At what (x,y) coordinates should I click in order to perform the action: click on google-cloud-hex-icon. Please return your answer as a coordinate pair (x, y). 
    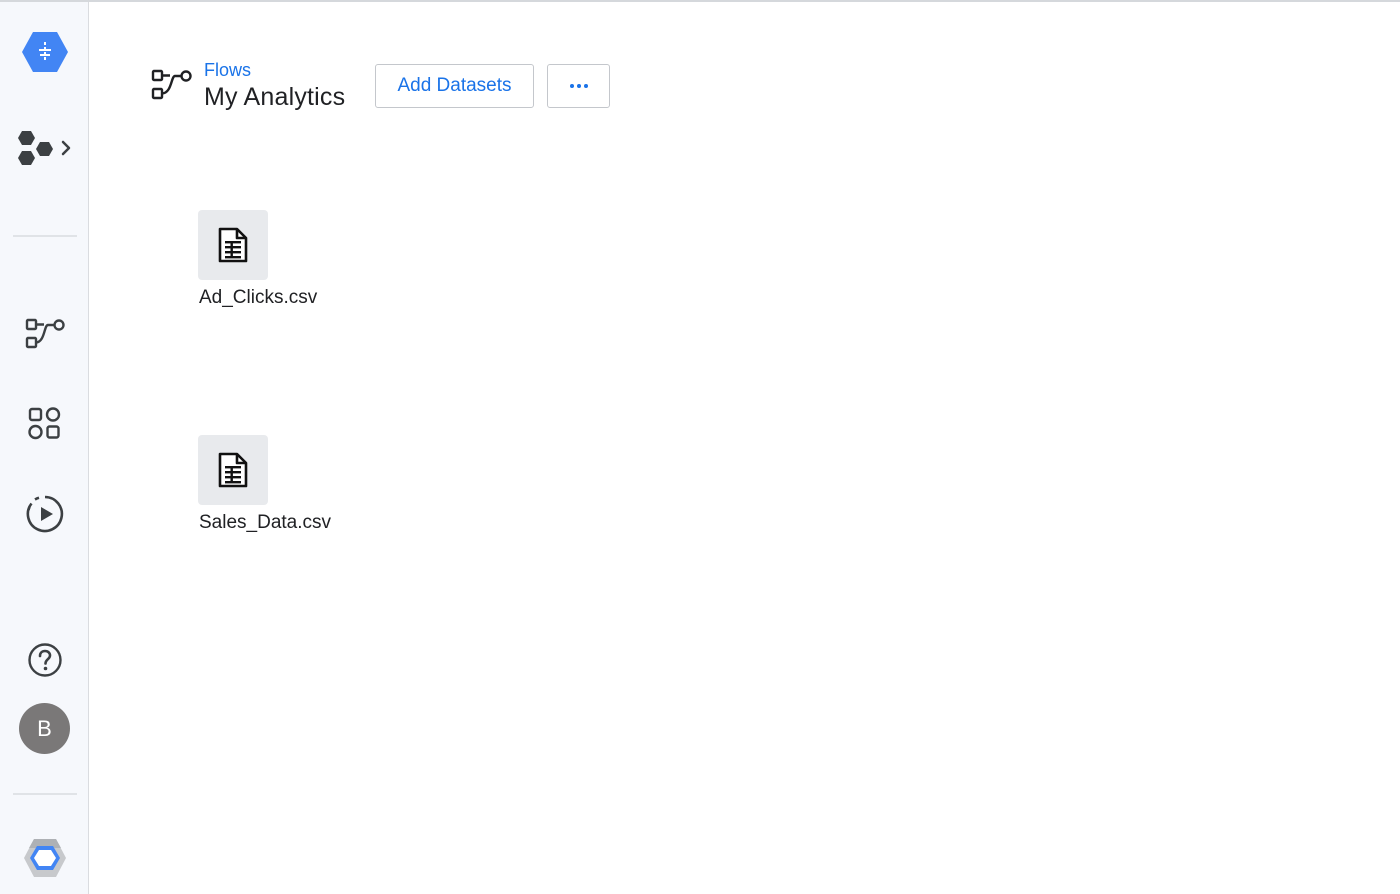
    Looking at the image, I should click on (45, 858).